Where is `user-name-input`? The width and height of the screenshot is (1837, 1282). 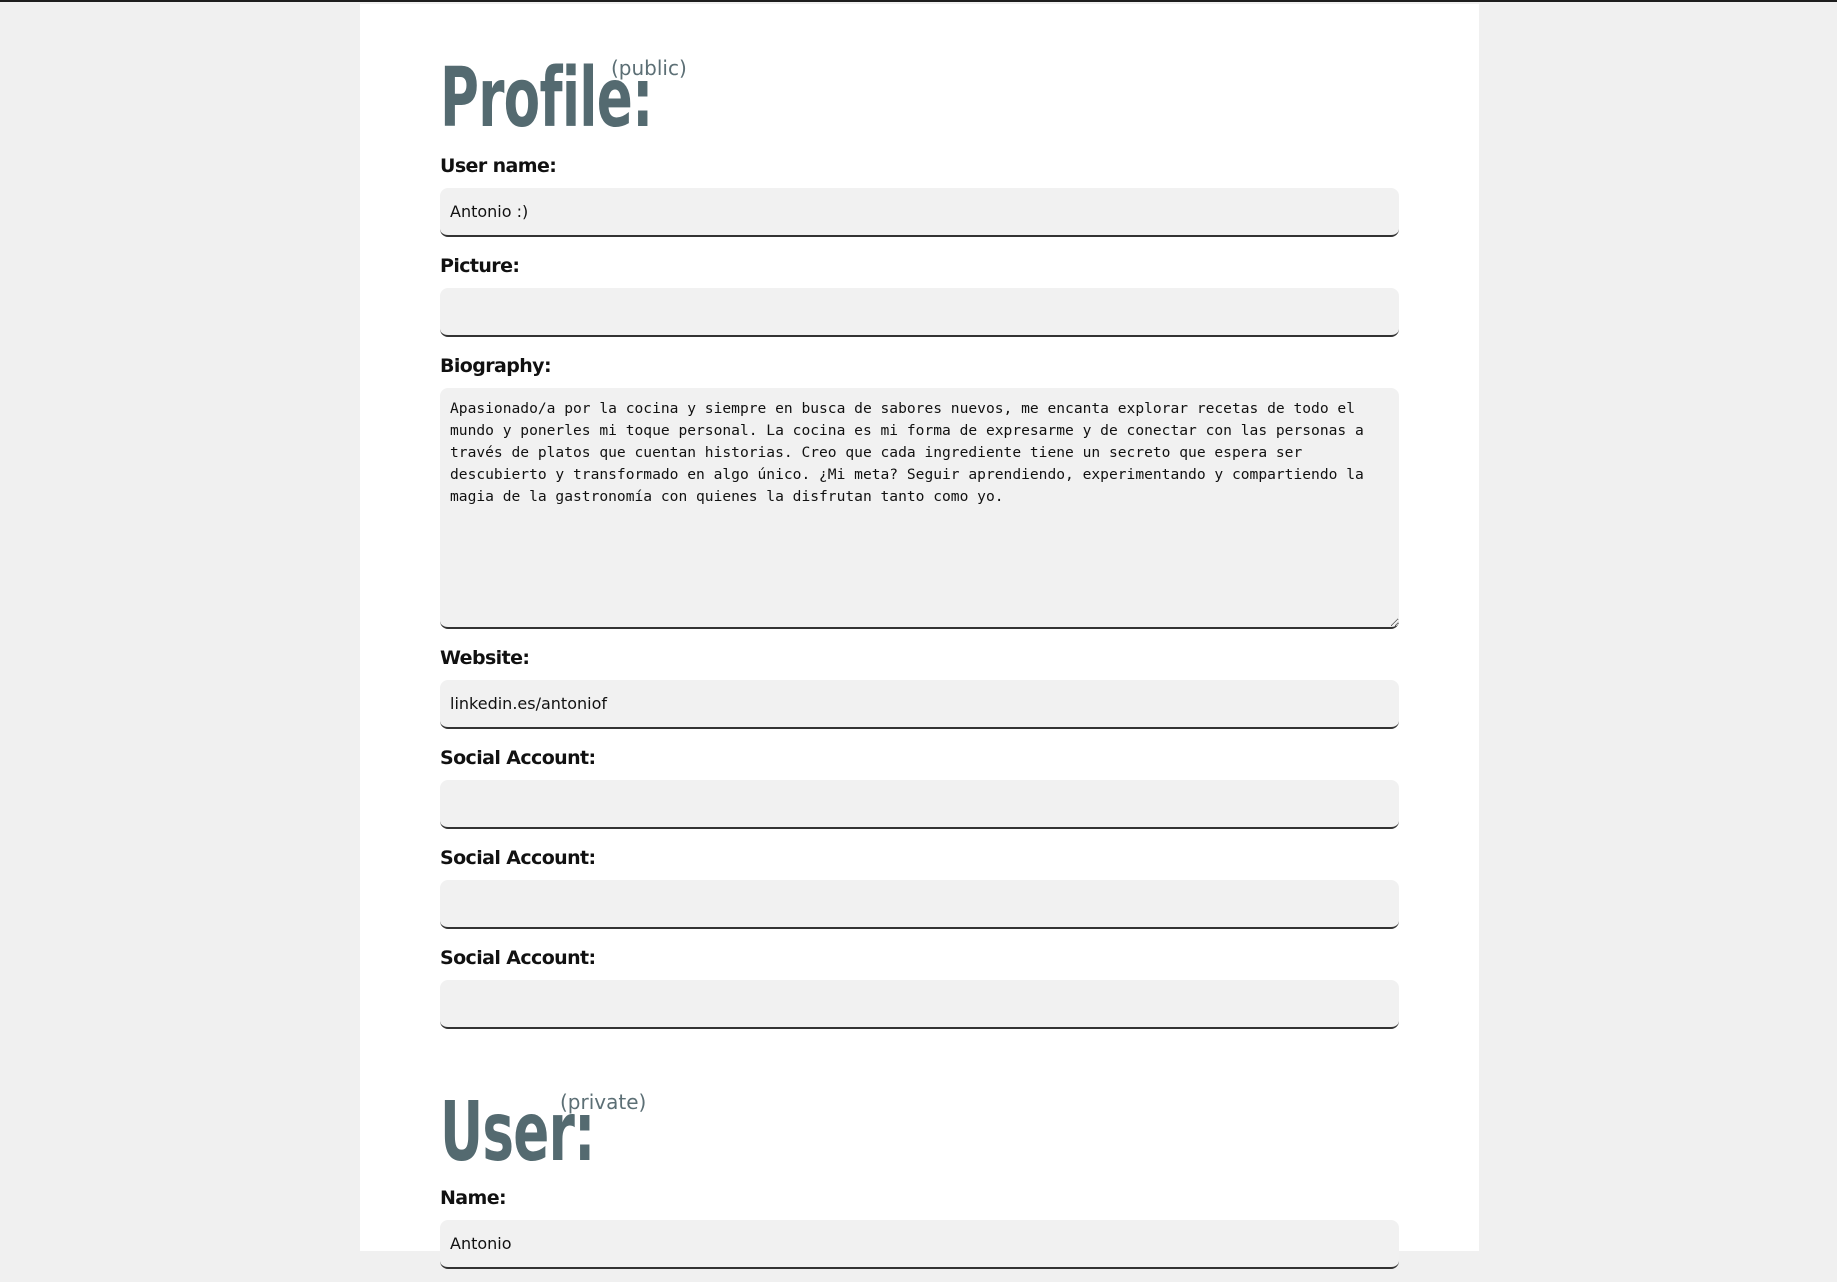
user-name-input is located at coordinates (919, 212).